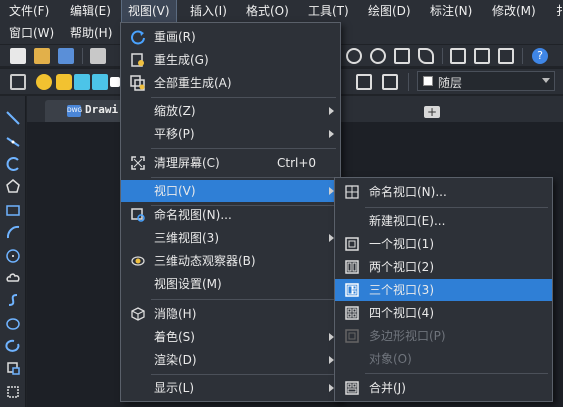 This screenshot has height=407, width=563. I want to click on menu-item-regen: 重生成(G), so click(230, 60).